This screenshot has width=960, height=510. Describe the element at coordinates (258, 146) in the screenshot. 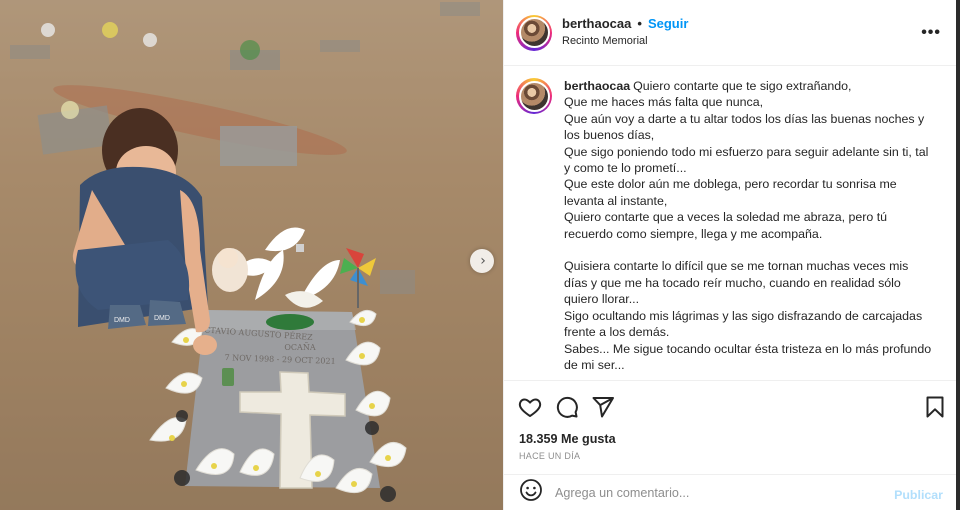

I see `distant-plaque` at that location.